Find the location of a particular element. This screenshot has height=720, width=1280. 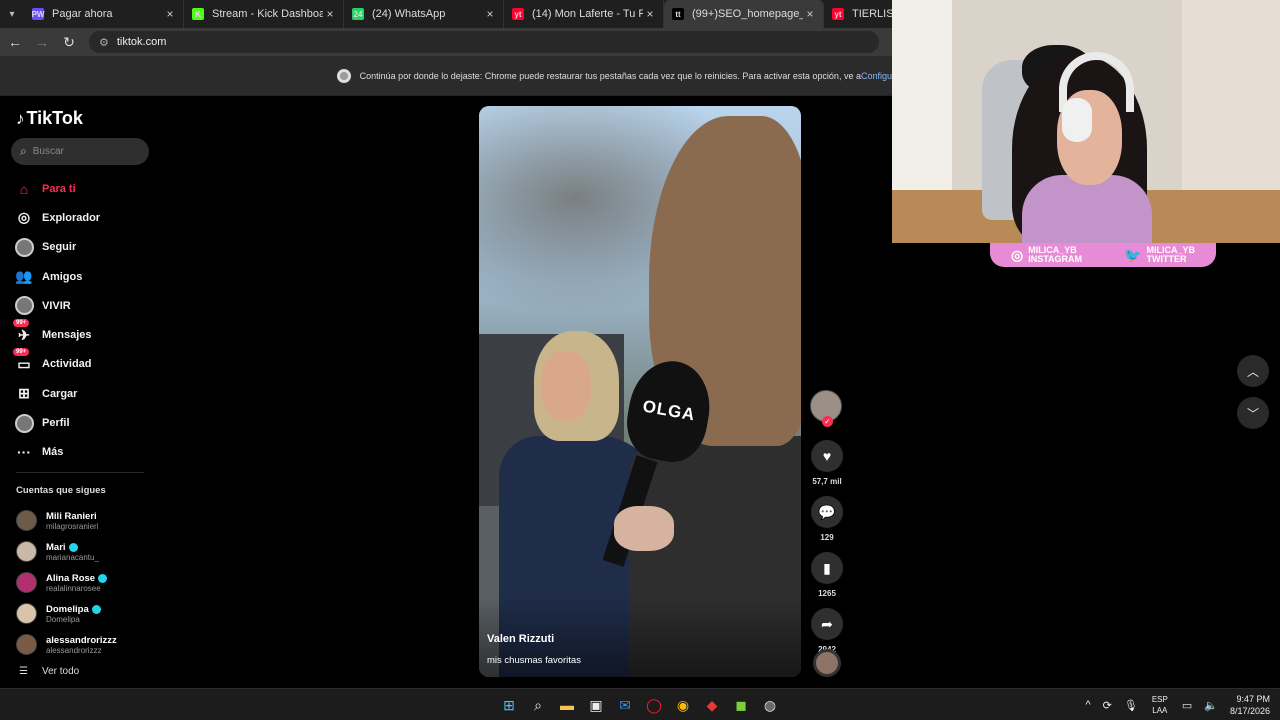

reload-icon: ↻ is located at coordinates (69, 42).